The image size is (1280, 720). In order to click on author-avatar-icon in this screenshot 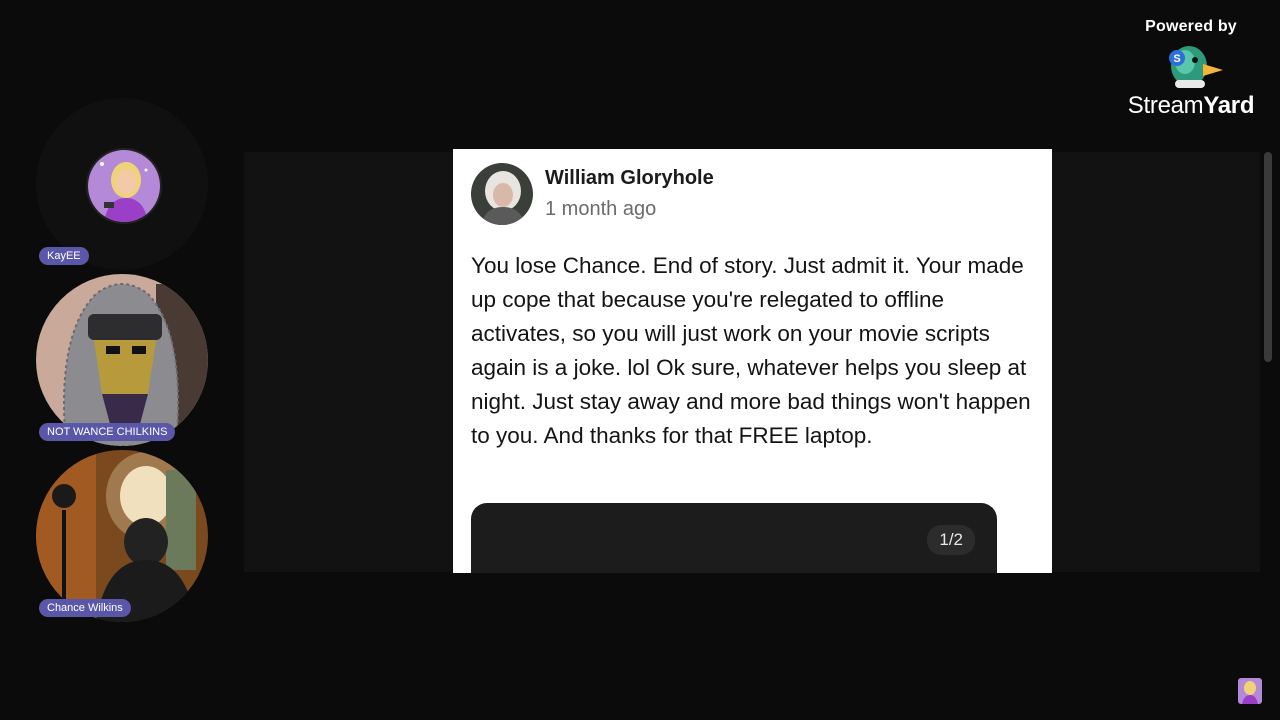, I will do `click(502, 194)`.